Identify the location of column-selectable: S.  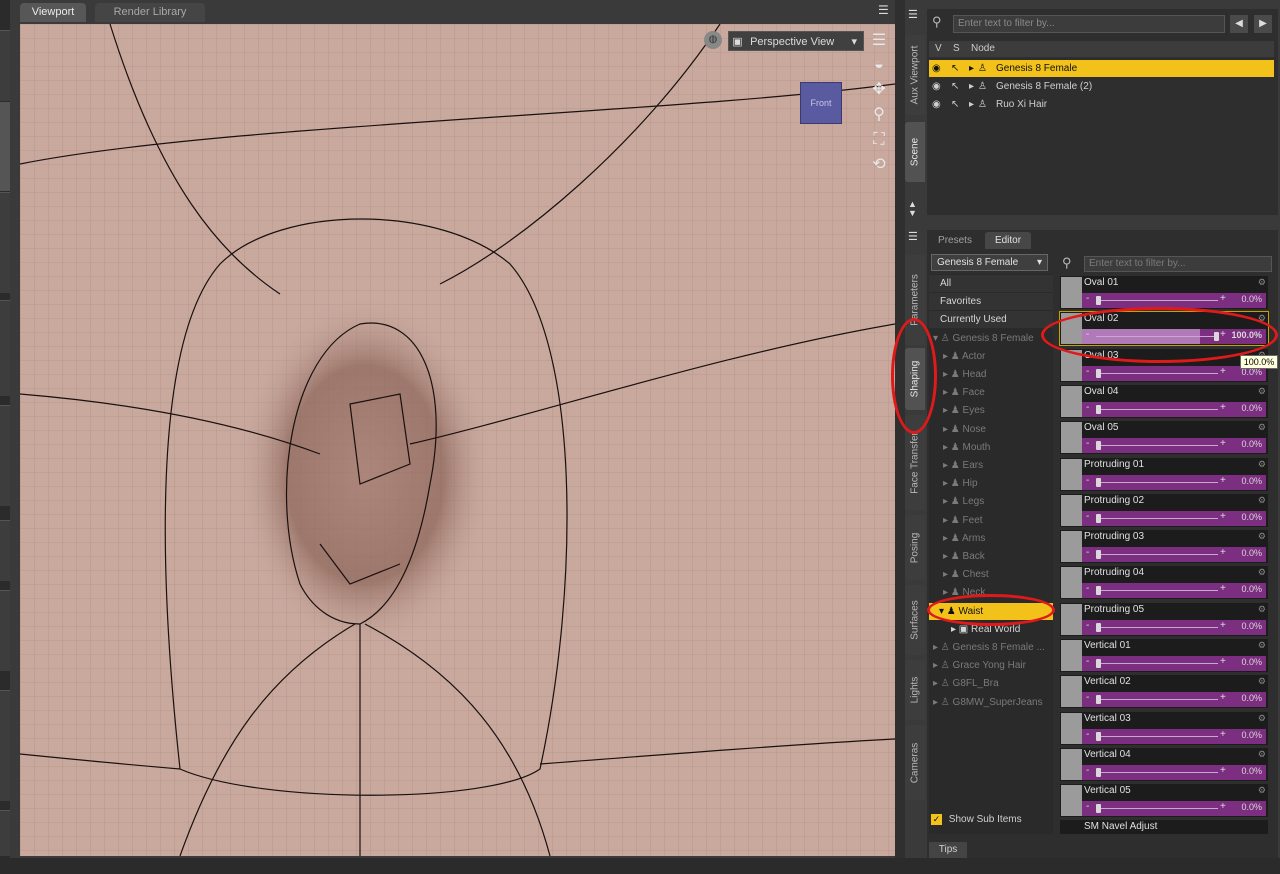
(956, 49).